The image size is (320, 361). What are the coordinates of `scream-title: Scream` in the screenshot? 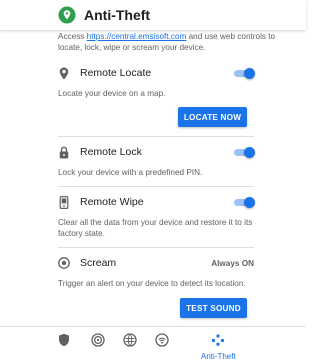 It's located at (98, 263).